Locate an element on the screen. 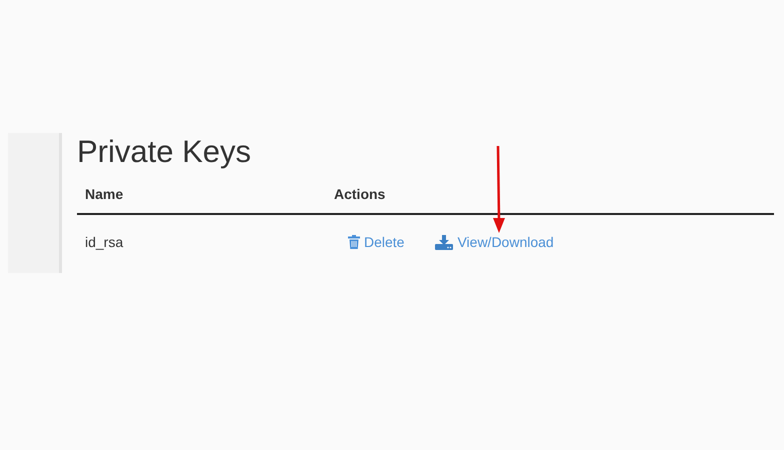  download-link: View/Download is located at coordinates (494, 242).